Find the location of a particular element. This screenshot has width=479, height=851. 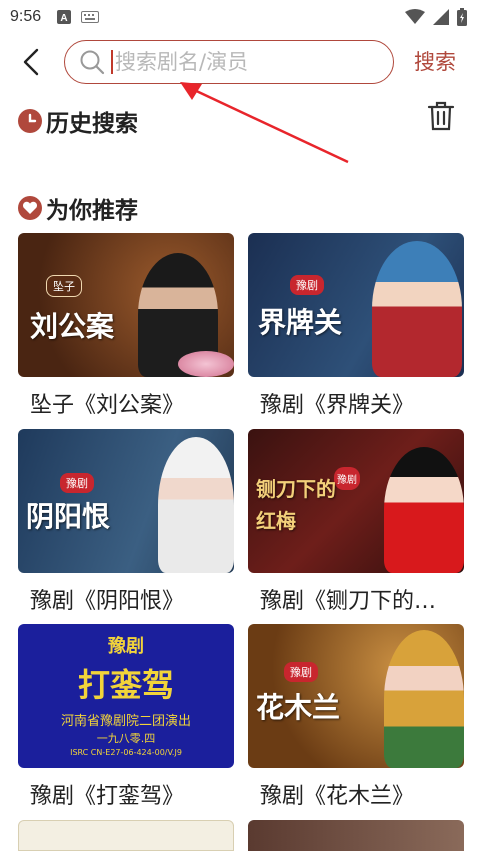

video-title: 坠子《刘公案》 is located at coordinates (107, 405).